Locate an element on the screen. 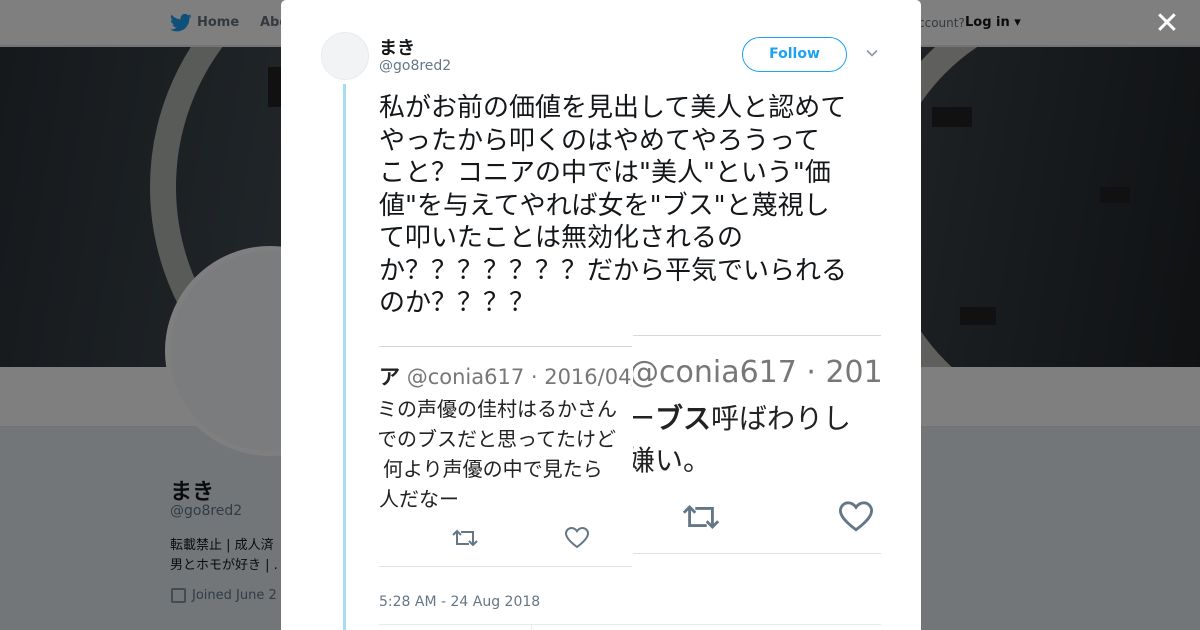 Image resolution: width=1200 pixels, height=630 pixels. quoted-text-line: 人だなー is located at coordinates (419, 499).